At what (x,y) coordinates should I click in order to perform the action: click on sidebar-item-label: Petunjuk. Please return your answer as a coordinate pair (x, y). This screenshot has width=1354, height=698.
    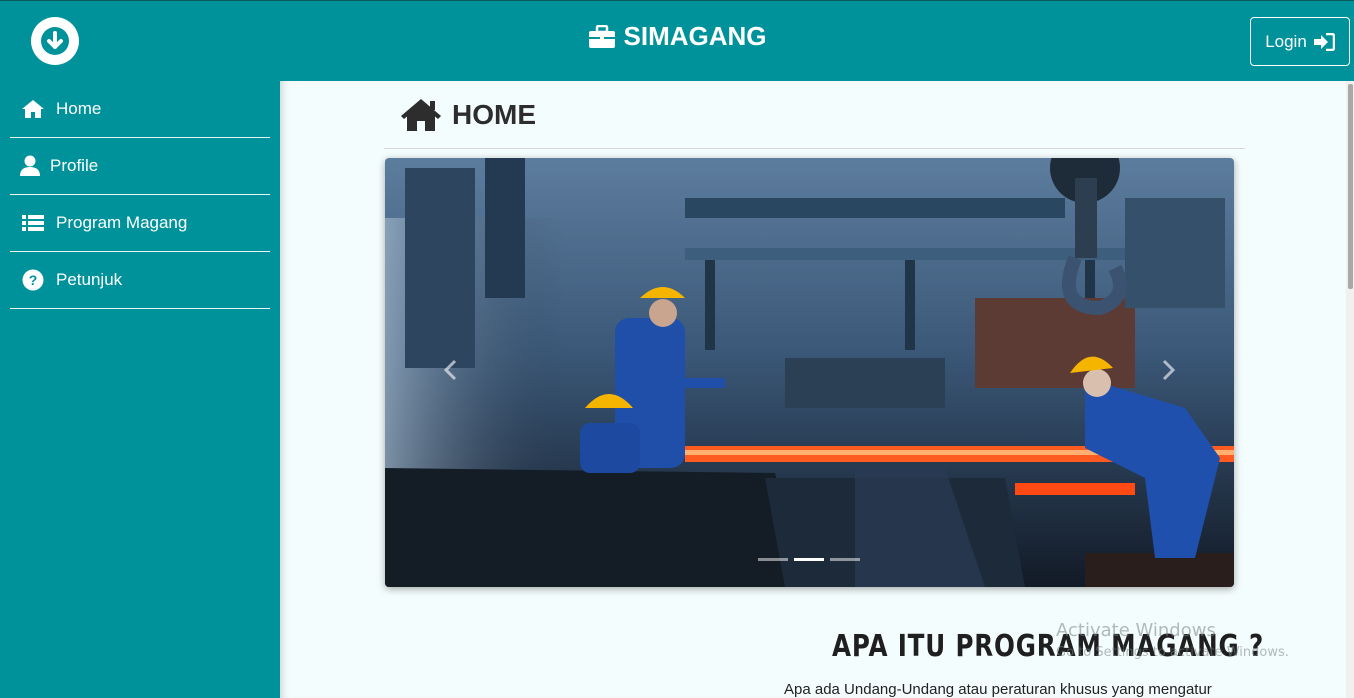
    Looking at the image, I should click on (89, 279).